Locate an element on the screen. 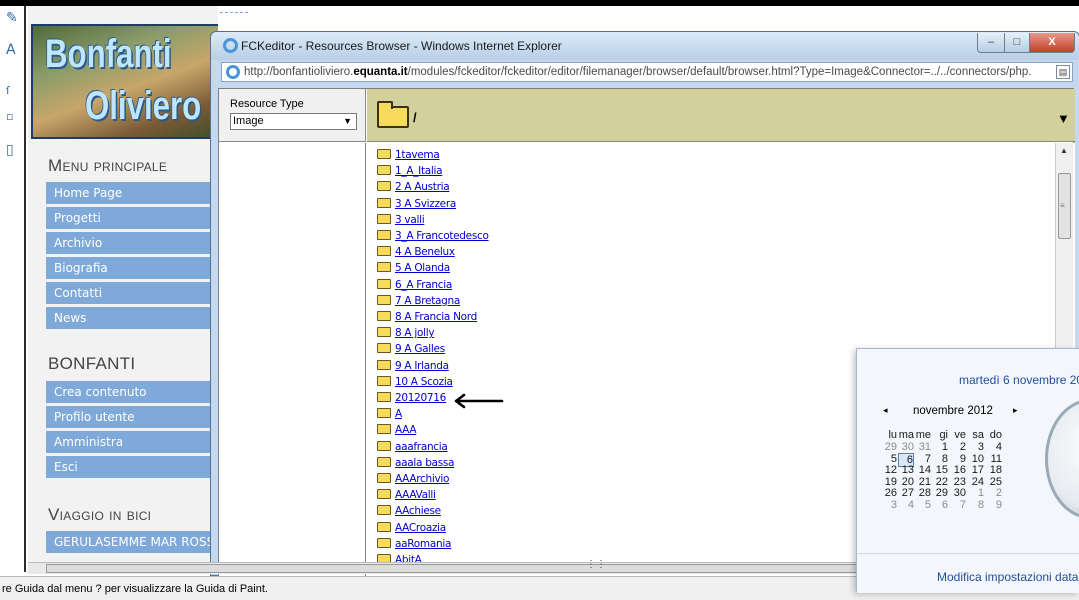 Image resolution: width=1079 pixels, height=600 pixels. folder-item: 3 valli is located at coordinates (401, 220).